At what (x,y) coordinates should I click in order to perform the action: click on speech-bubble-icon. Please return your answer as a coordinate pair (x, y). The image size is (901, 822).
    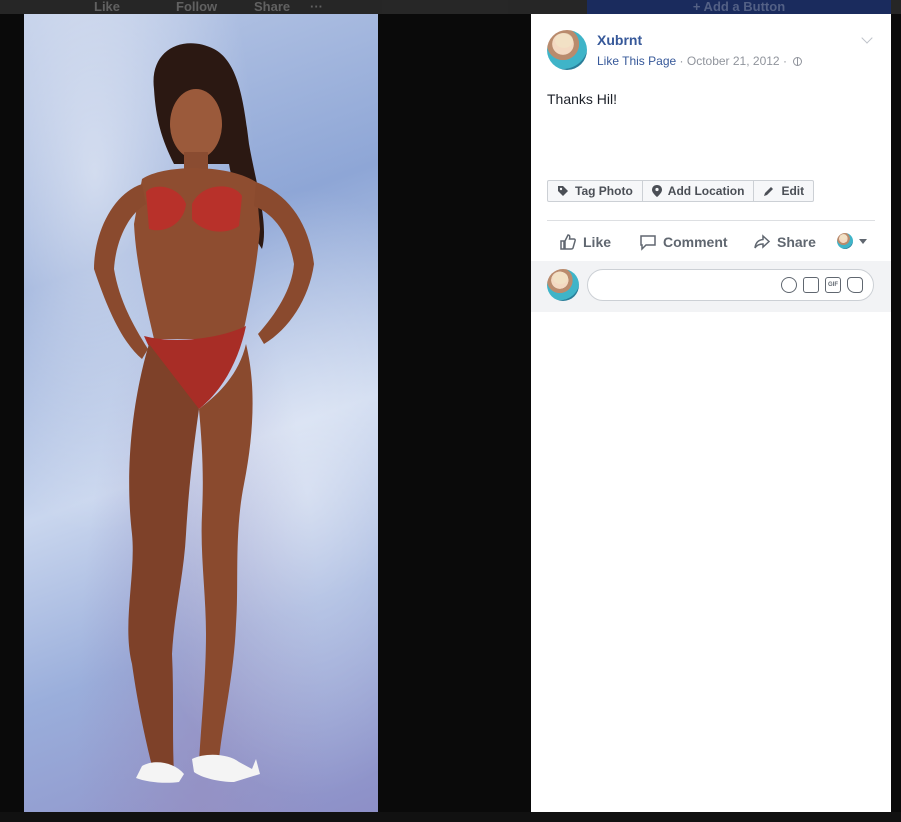
    Looking at the image, I should click on (648, 243).